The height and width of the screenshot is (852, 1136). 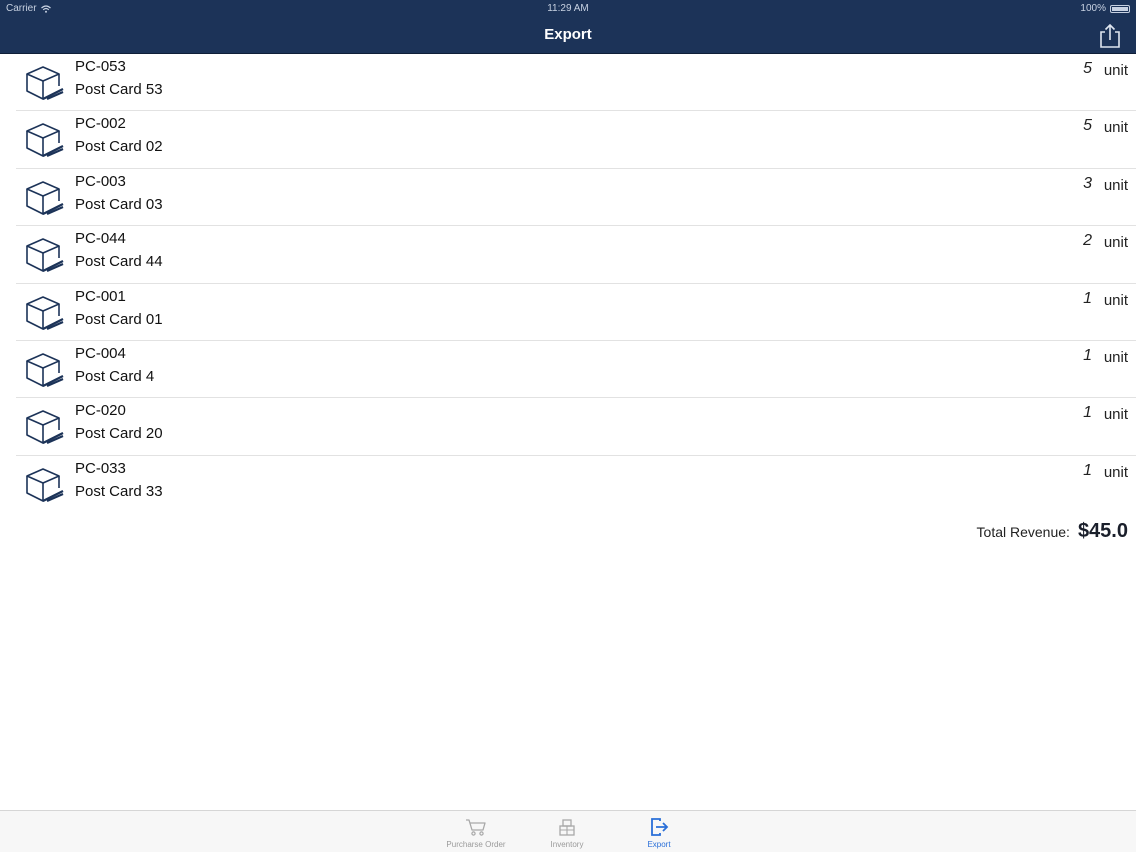 What do you see at coordinates (576, 198) in the screenshot?
I see `list-item: PC-003 Post Card 03 3 unit` at bounding box center [576, 198].